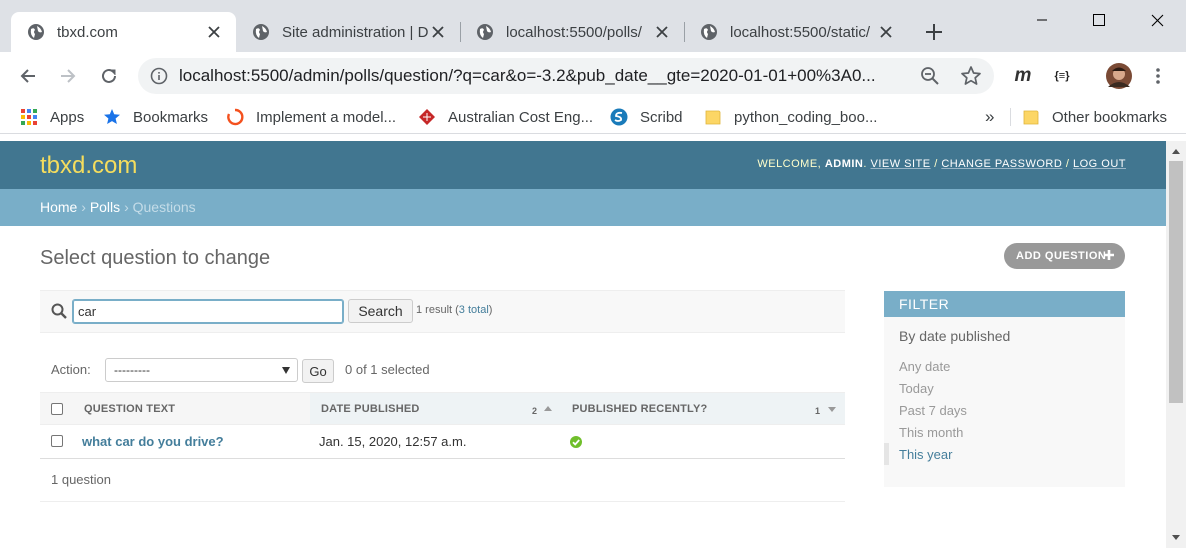  I want to click on selection-counter: 0 of 1 selected, so click(387, 369).